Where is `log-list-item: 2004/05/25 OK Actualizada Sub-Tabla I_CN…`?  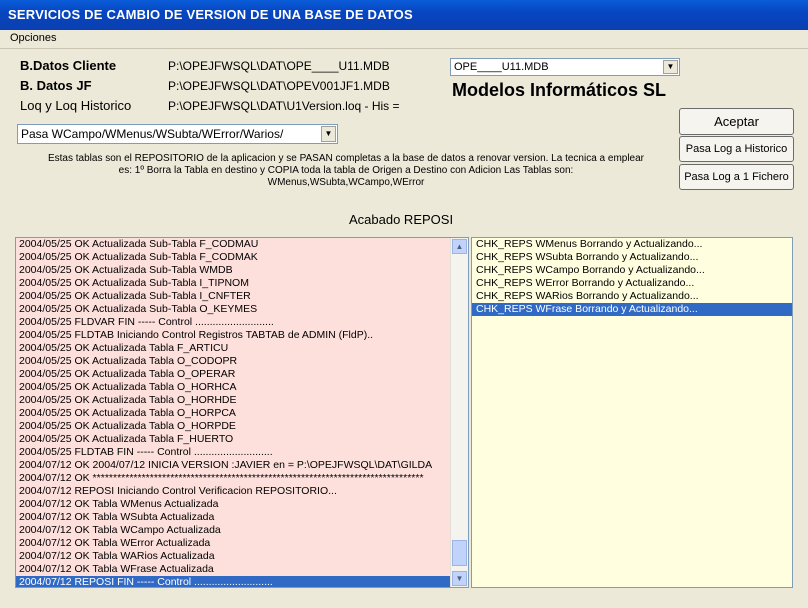 log-list-item: 2004/05/25 OK Actualizada Sub-Tabla I_CN… is located at coordinates (233, 296).